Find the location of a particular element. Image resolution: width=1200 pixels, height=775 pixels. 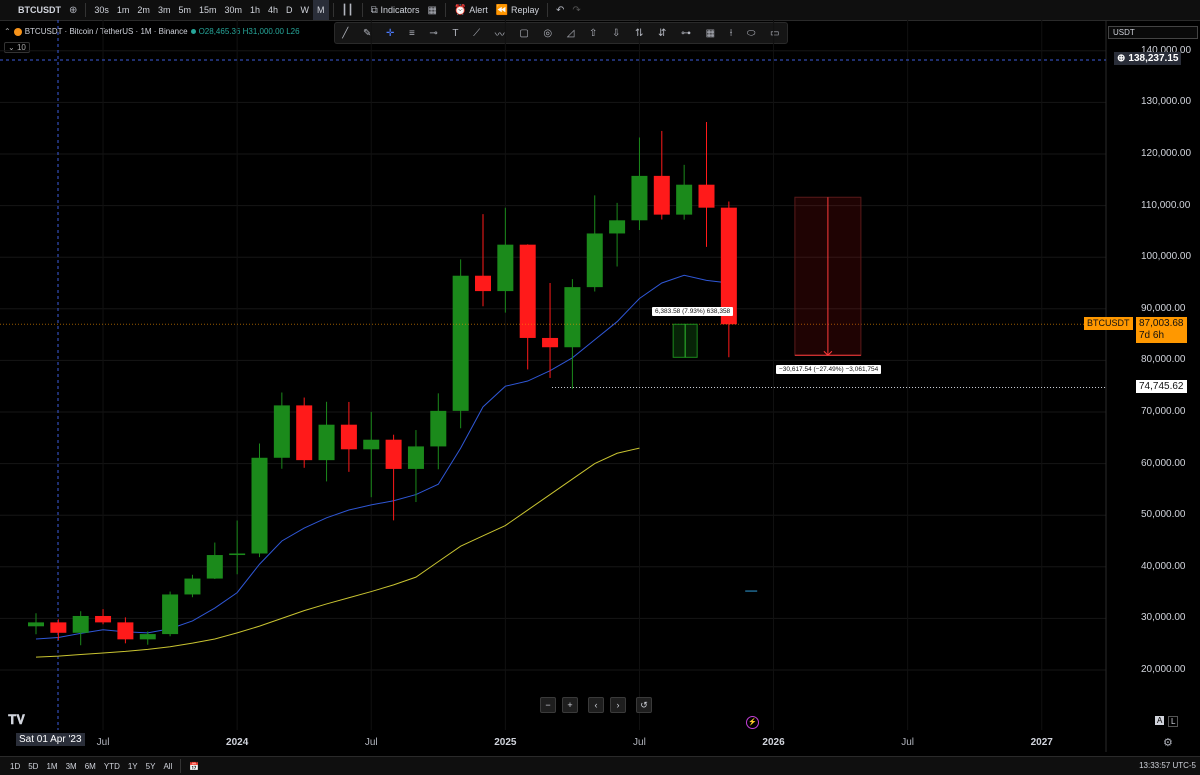

separator is located at coordinates (181, 766).